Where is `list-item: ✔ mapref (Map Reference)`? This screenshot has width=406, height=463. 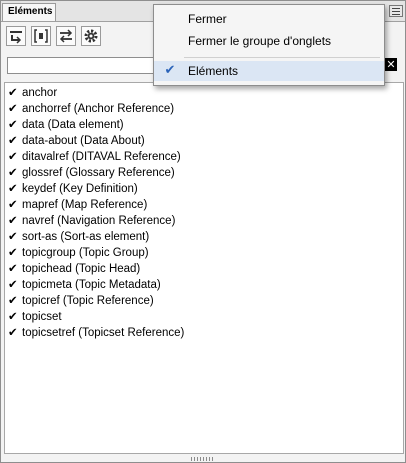 list-item: ✔ mapref (Map Reference) is located at coordinates (77, 204).